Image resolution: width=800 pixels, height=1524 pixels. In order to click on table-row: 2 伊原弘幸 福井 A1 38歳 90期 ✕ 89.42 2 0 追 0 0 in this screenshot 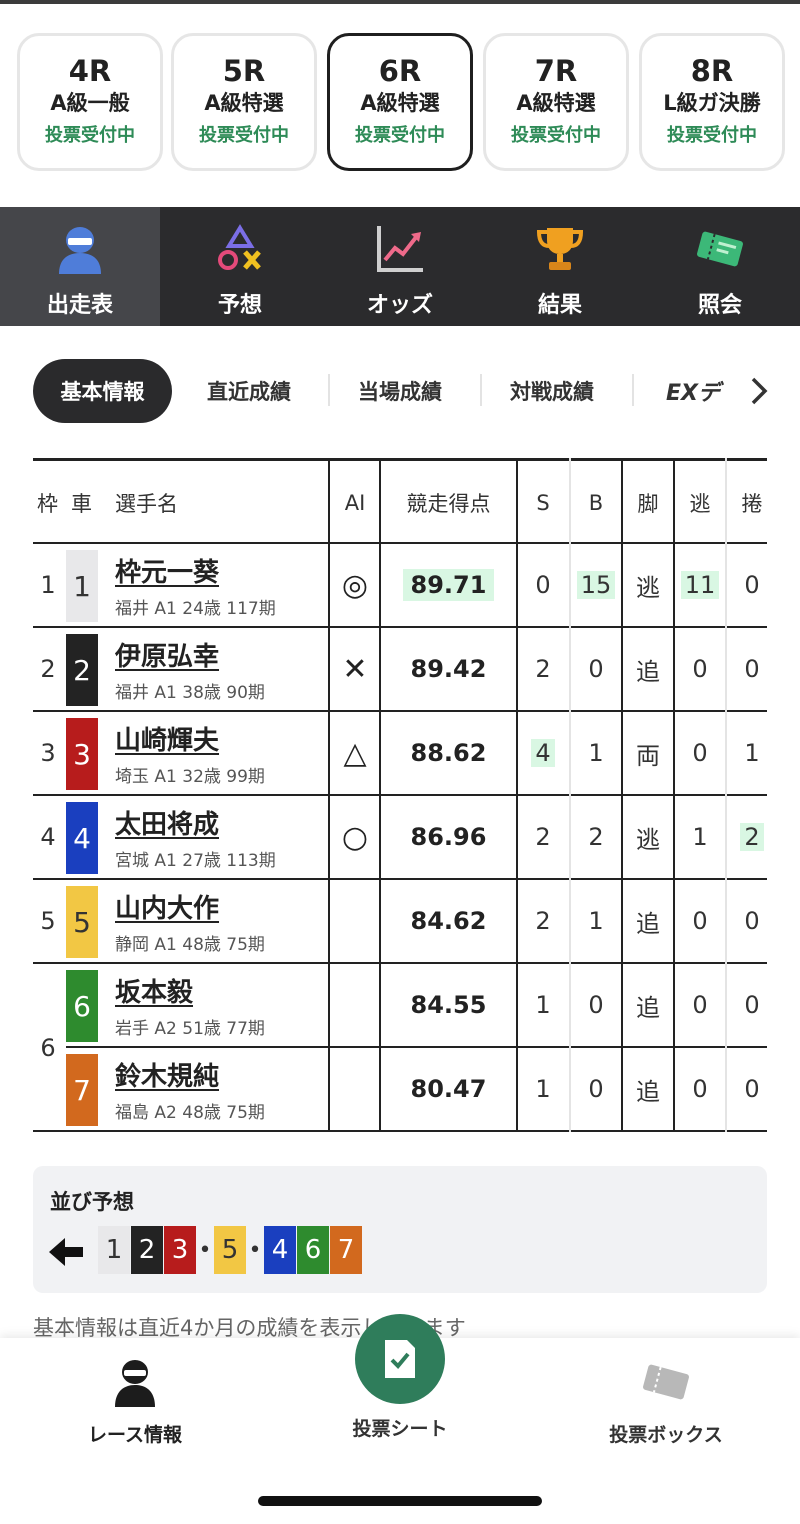, I will do `click(400, 670)`.